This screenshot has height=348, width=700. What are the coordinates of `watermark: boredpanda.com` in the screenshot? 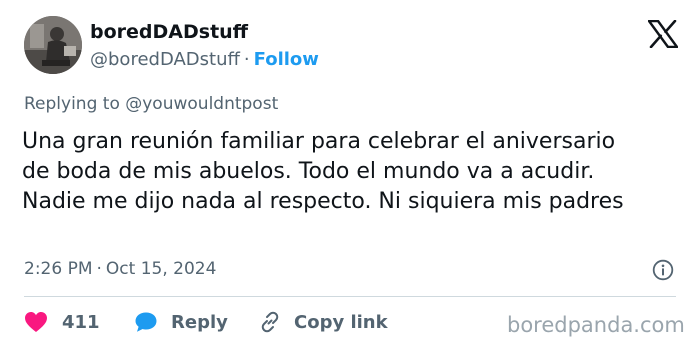 It's located at (596, 325).